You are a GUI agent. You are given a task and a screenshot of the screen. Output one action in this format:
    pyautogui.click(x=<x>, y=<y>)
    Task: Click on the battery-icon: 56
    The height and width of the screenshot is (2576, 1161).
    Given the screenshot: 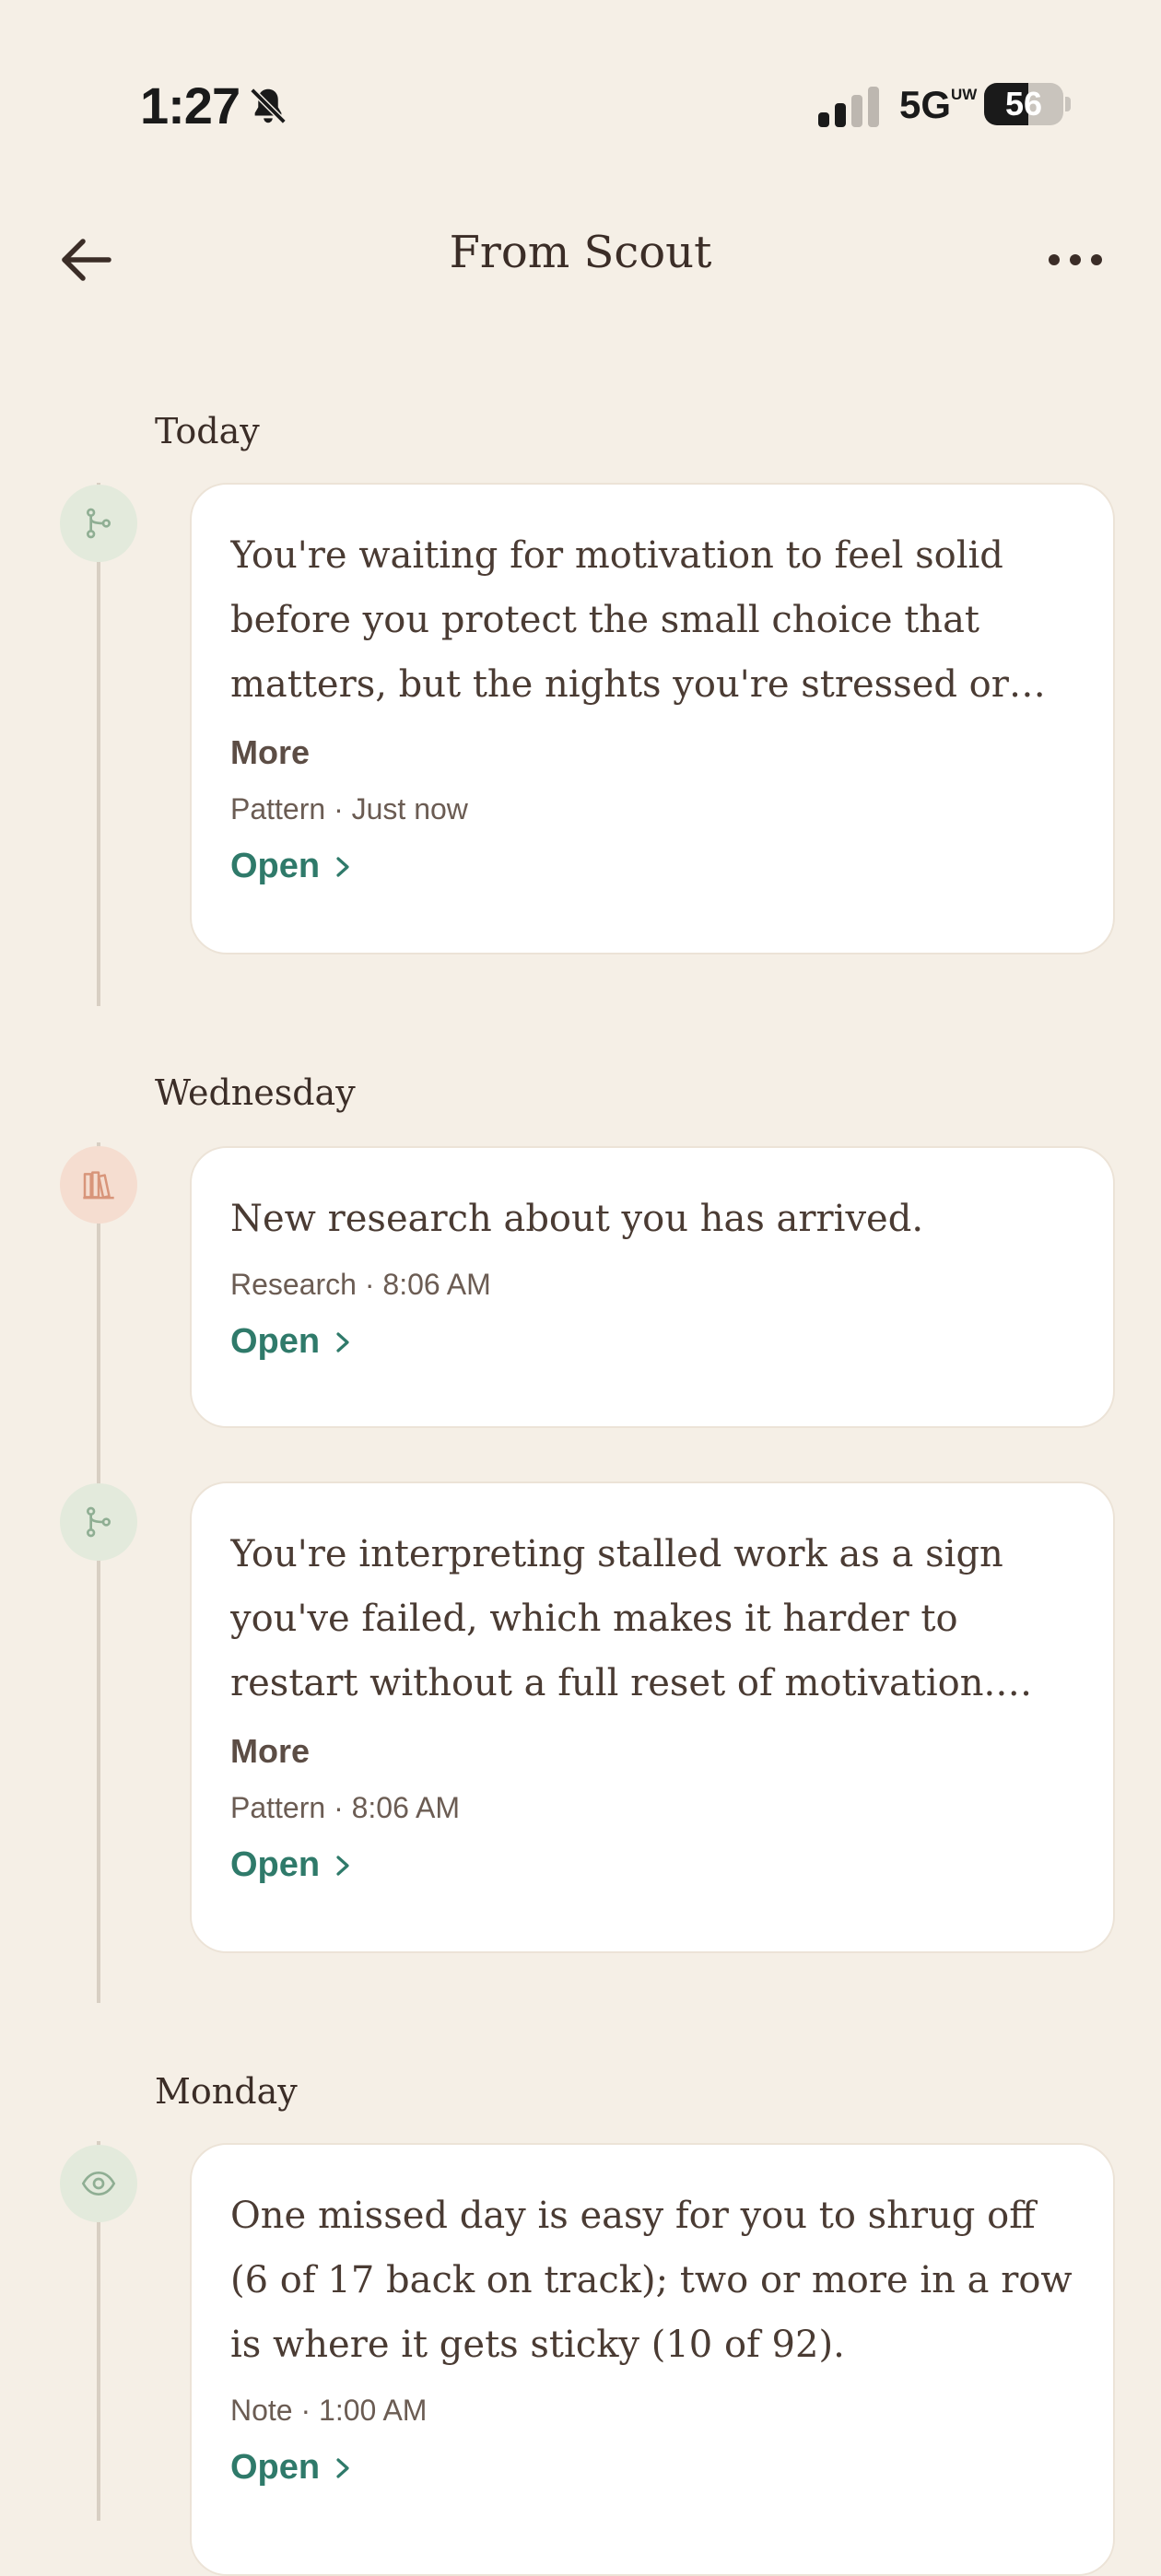 What is the action you would take?
    pyautogui.click(x=1027, y=104)
    